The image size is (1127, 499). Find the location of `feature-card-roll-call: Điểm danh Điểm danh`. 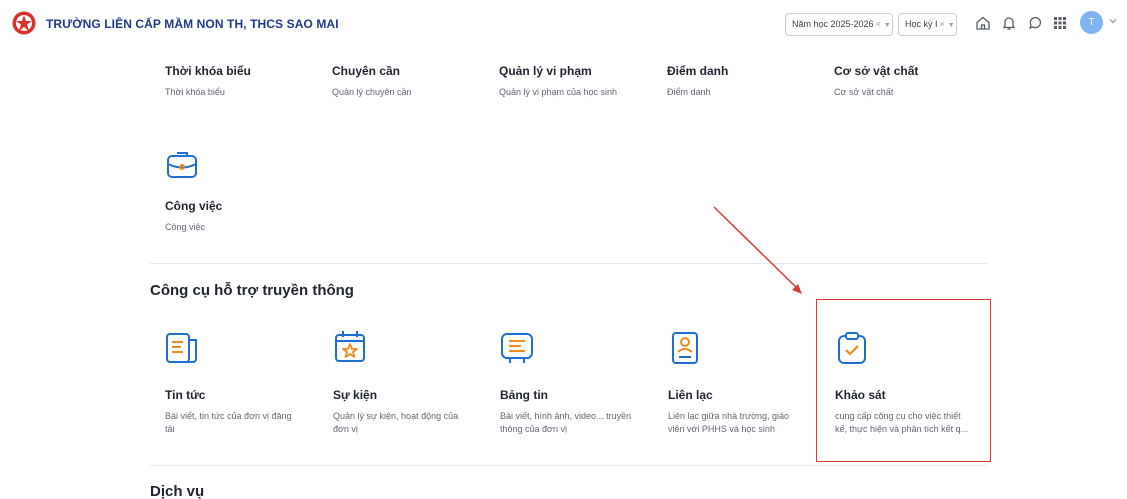

feature-card-roll-call: Điểm danh Điểm danh is located at coordinates (742, 81).